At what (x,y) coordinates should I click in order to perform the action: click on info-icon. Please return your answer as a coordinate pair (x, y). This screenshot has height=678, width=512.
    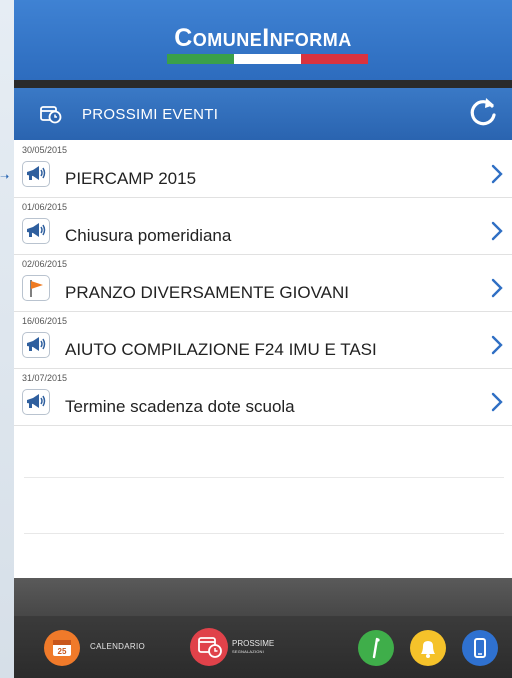
    Looking at the image, I should click on (376, 648).